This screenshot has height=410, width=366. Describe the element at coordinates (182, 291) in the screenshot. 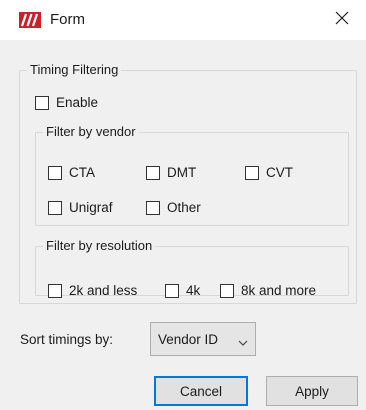

I see `resolution-4k-checkbox: 4k` at that location.